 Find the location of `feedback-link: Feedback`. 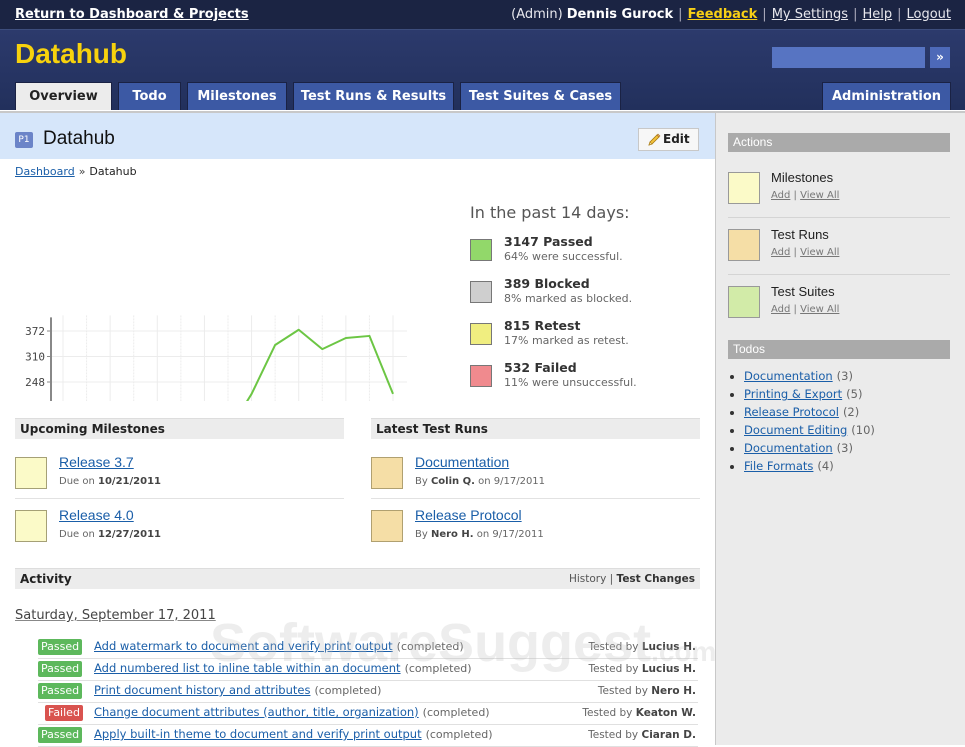

feedback-link: Feedback is located at coordinates (723, 14).